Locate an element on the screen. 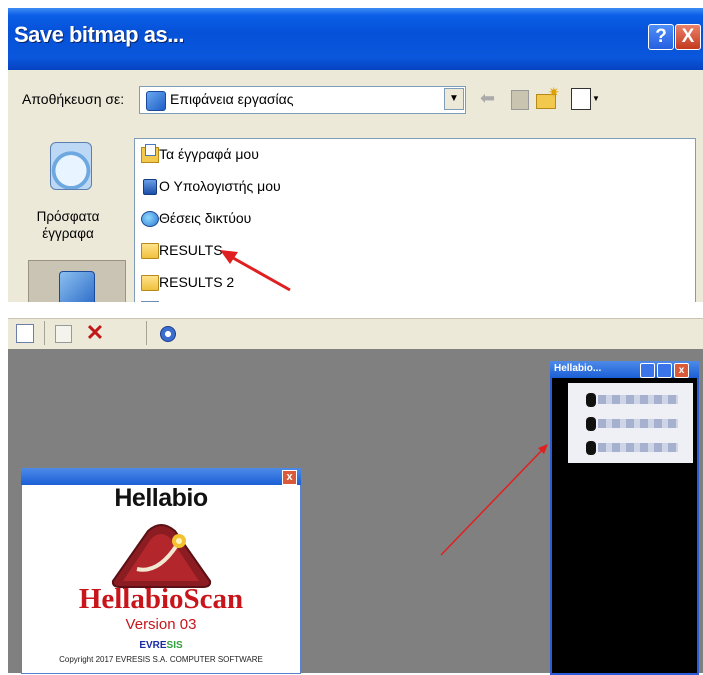 The height and width of the screenshot is (675, 703). views-menu-icon is located at coordinates (581, 99).